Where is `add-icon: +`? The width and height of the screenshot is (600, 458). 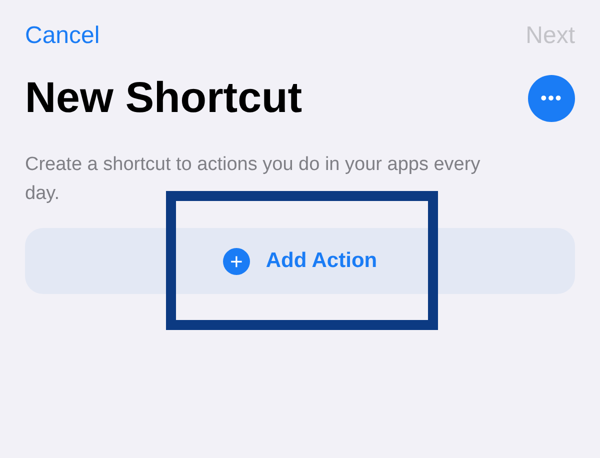 add-icon: + is located at coordinates (236, 261).